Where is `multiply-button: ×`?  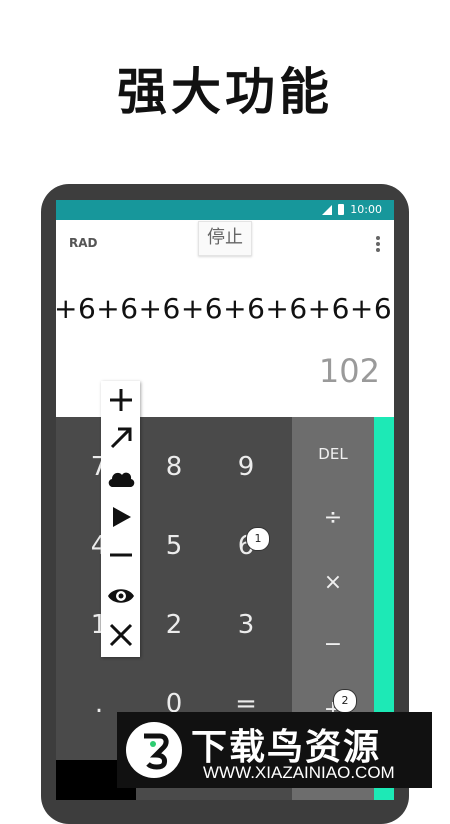
multiply-button: × is located at coordinates (333, 582).